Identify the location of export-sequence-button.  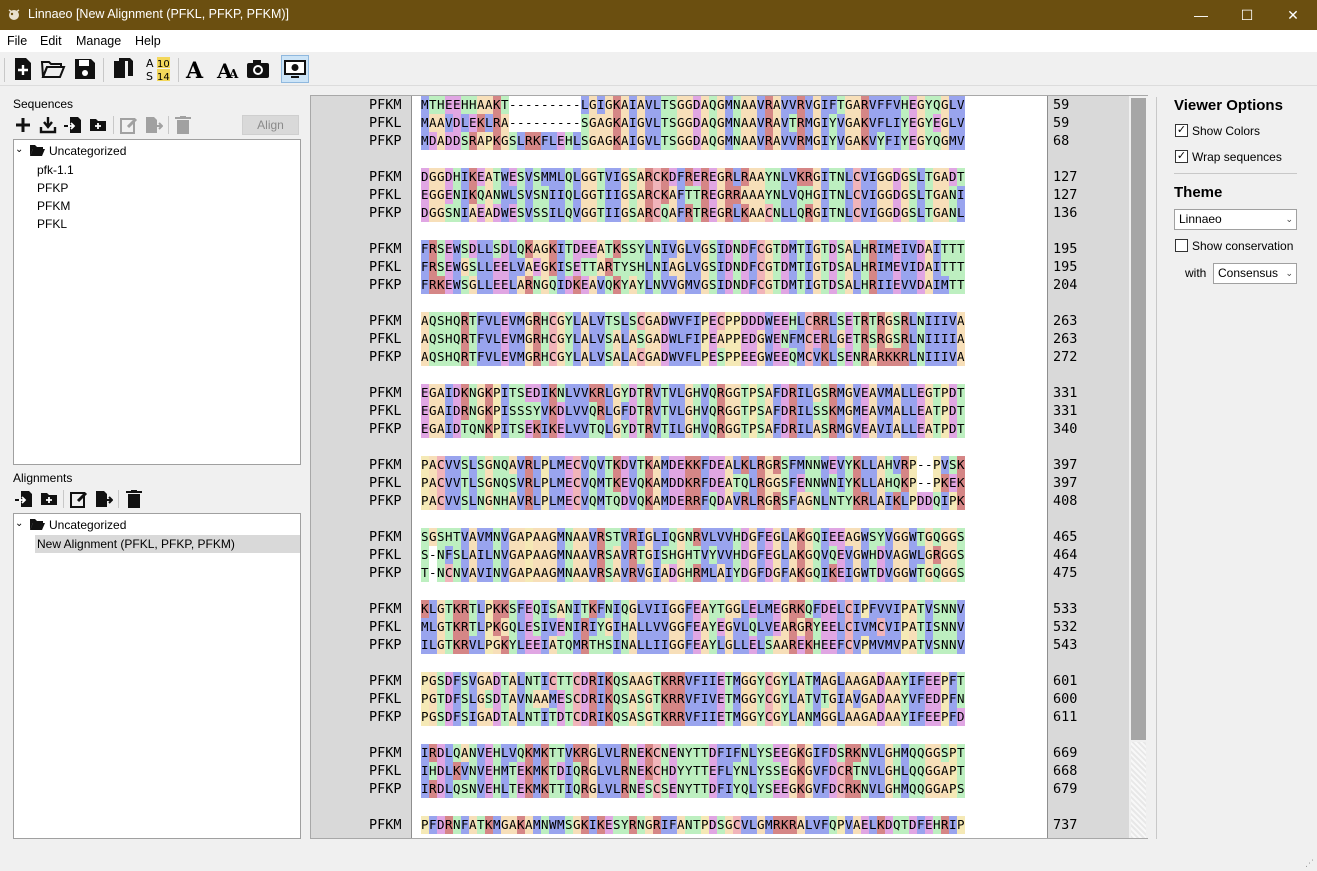
(154, 124).